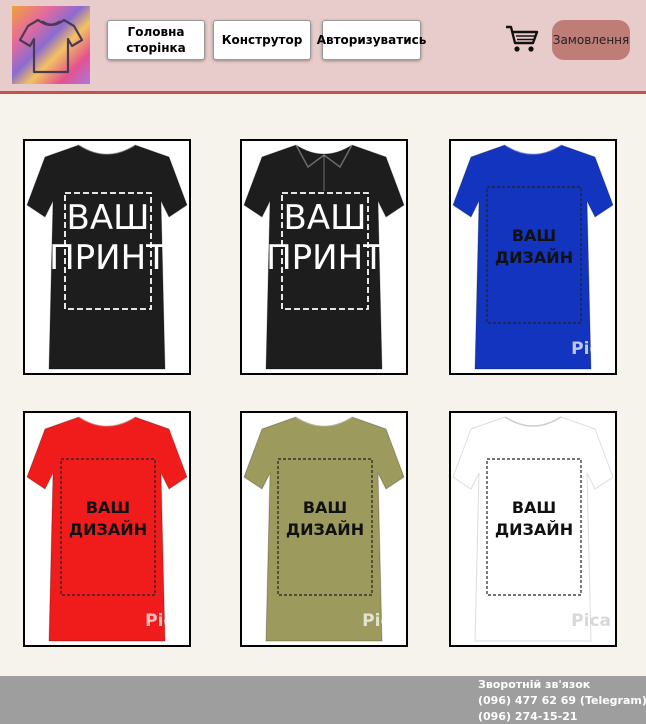  Describe the element at coordinates (562, 700) in the screenshot. I see `footer-phone-telegram: (096) 477 62 69 (Telegram)` at that location.